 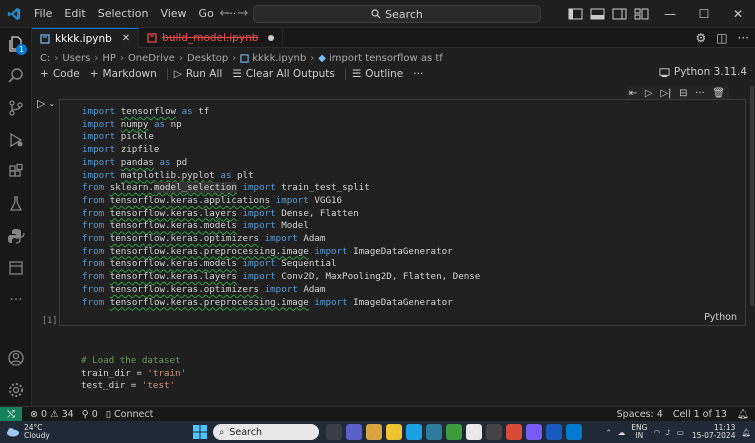 What do you see at coordinates (386, 58) in the screenshot?
I see `breadcrumb-item: import tensorflow as tf` at bounding box center [386, 58].